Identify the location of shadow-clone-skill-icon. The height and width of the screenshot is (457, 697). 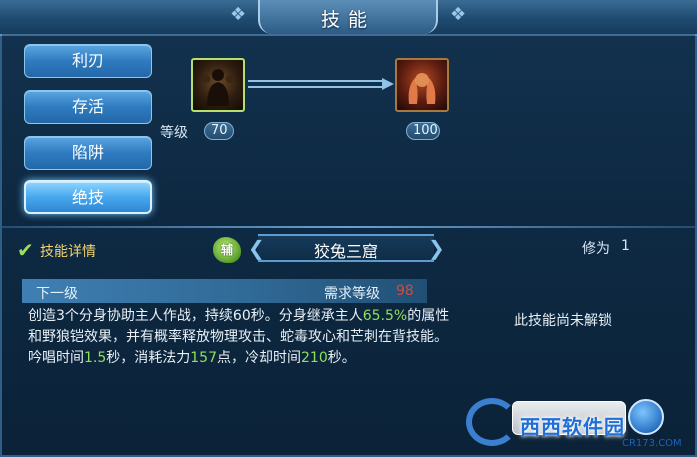
(218, 85).